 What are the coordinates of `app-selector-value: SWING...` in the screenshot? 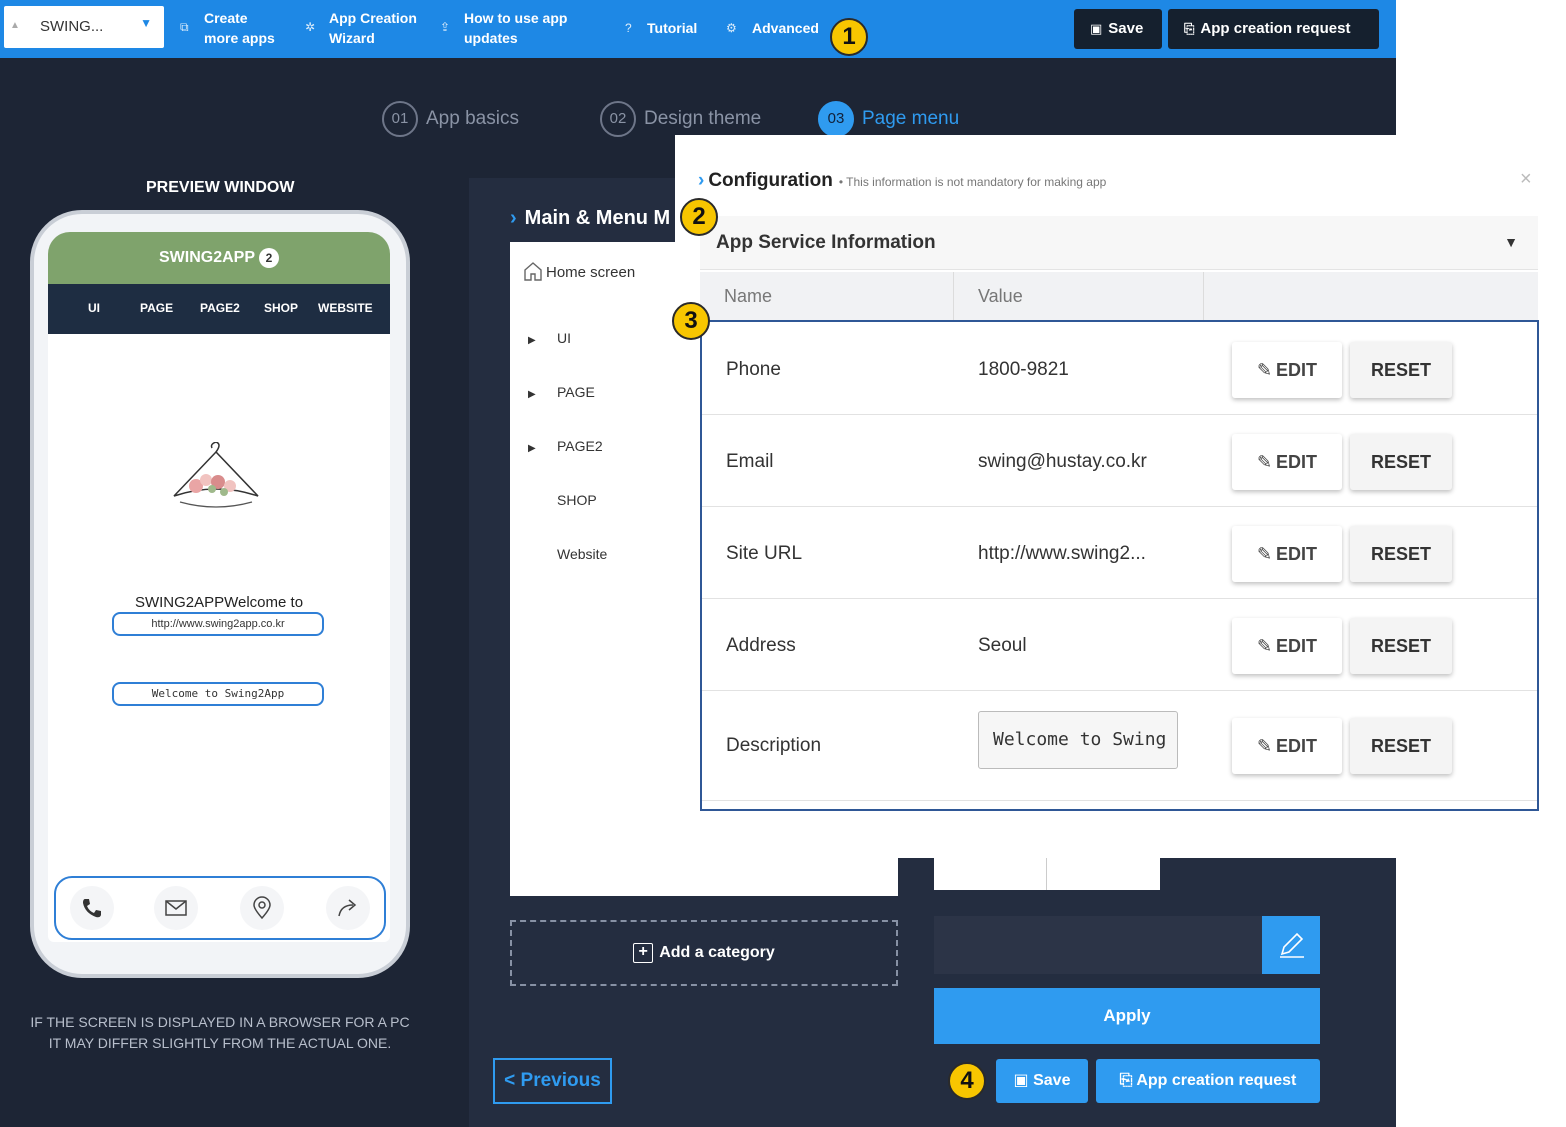 It's located at (72, 26).